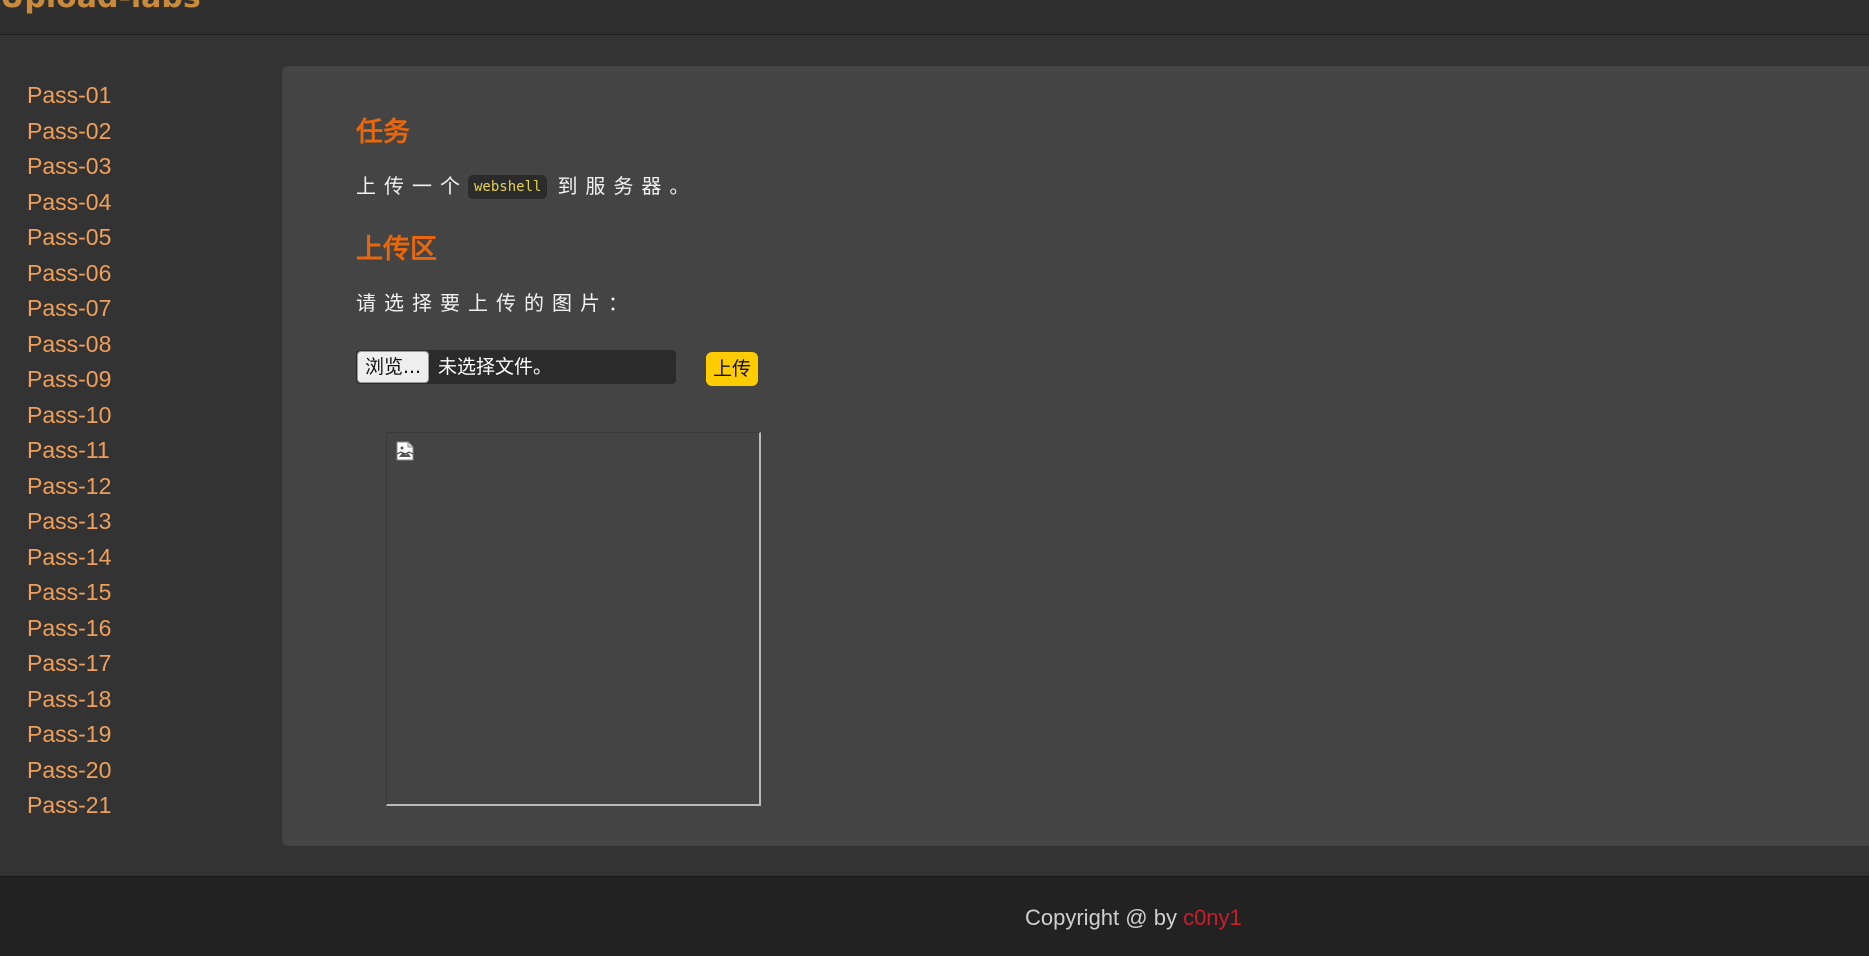  I want to click on upload-button: 上传, so click(732, 369).